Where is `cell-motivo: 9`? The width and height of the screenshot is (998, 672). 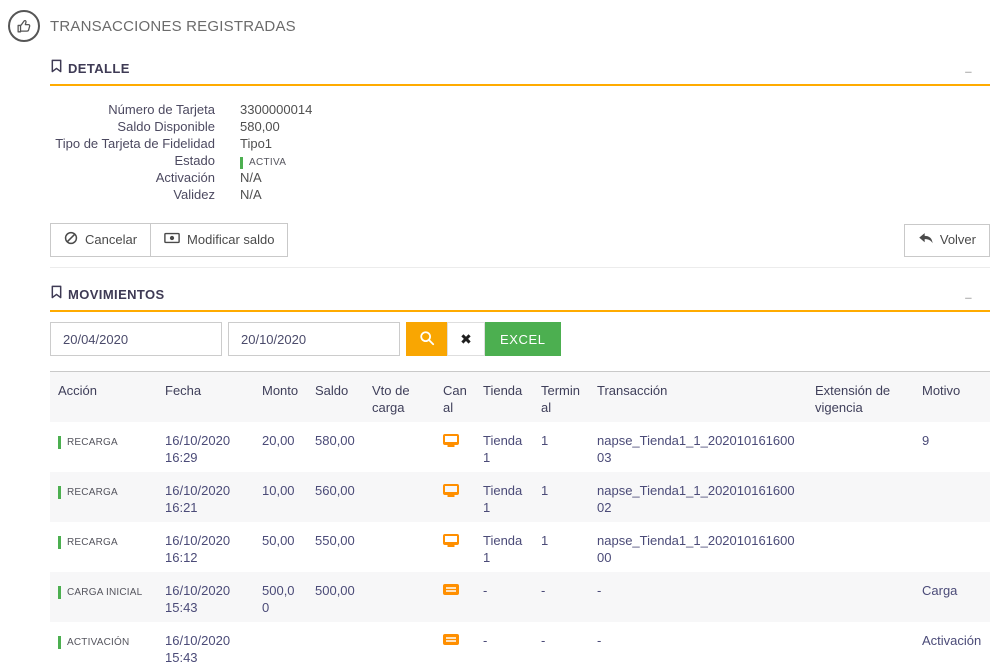 cell-motivo: 9 is located at coordinates (926, 440).